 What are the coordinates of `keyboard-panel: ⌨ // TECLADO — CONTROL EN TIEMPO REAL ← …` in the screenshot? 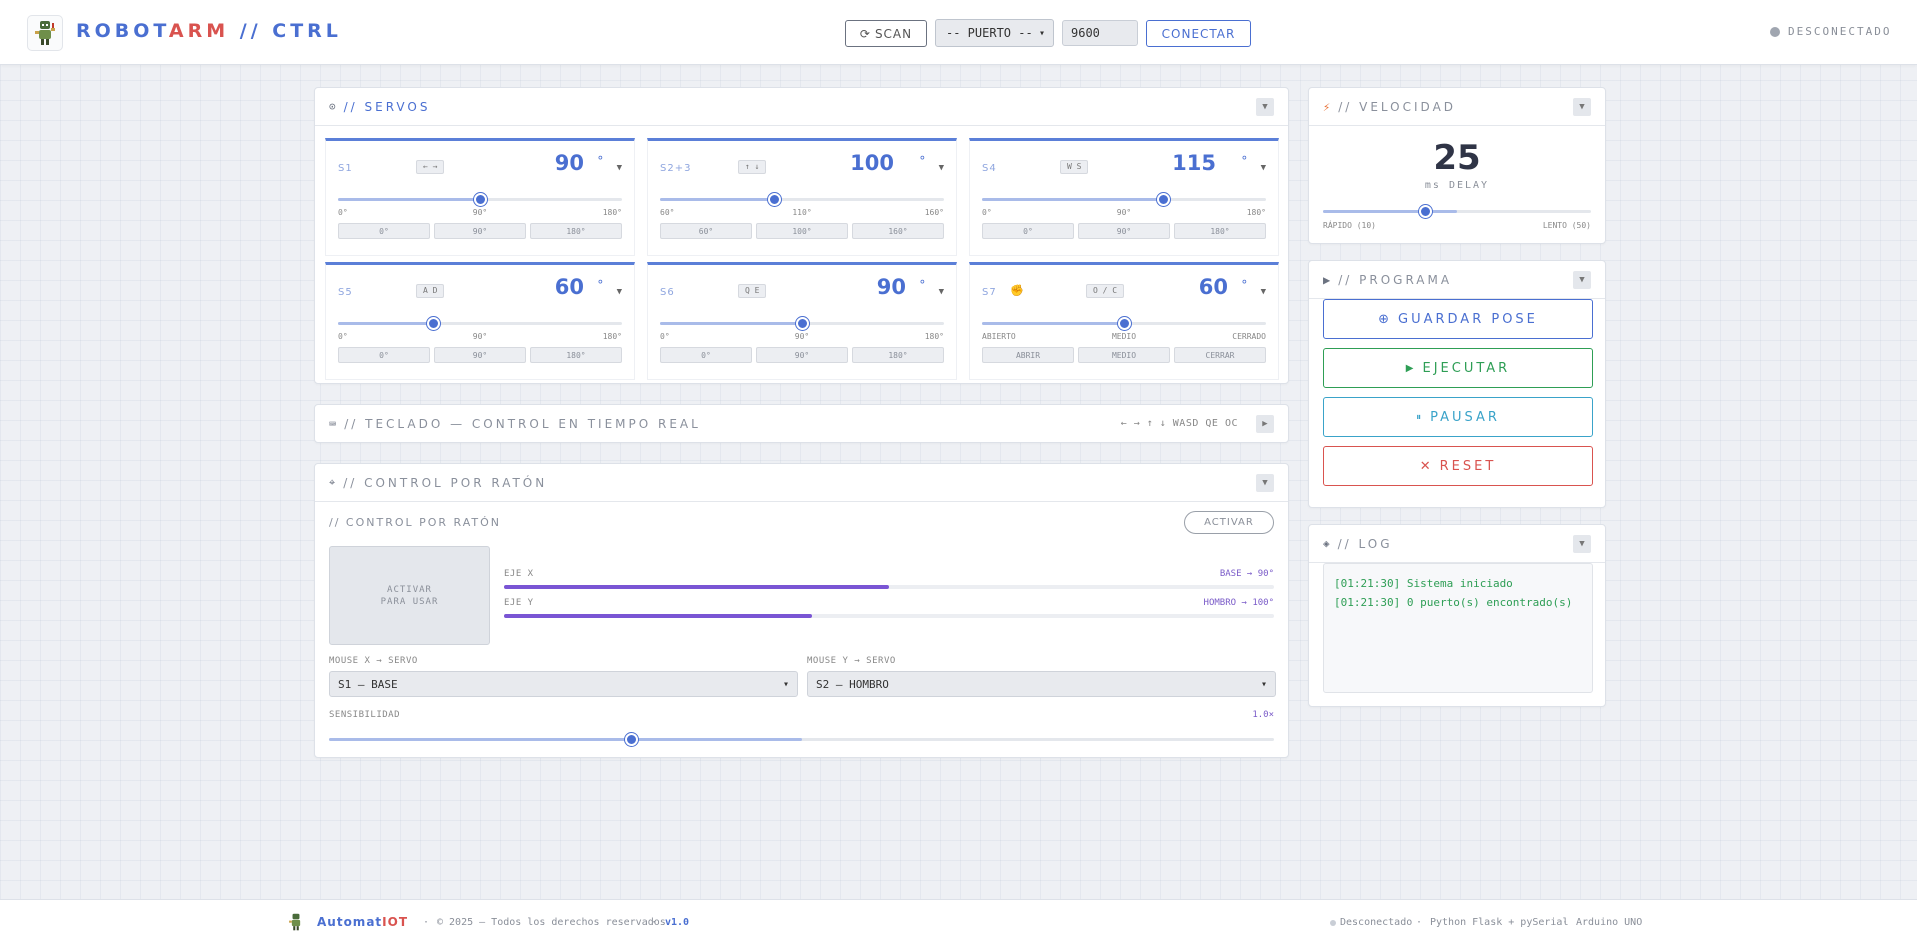 It's located at (801, 423).